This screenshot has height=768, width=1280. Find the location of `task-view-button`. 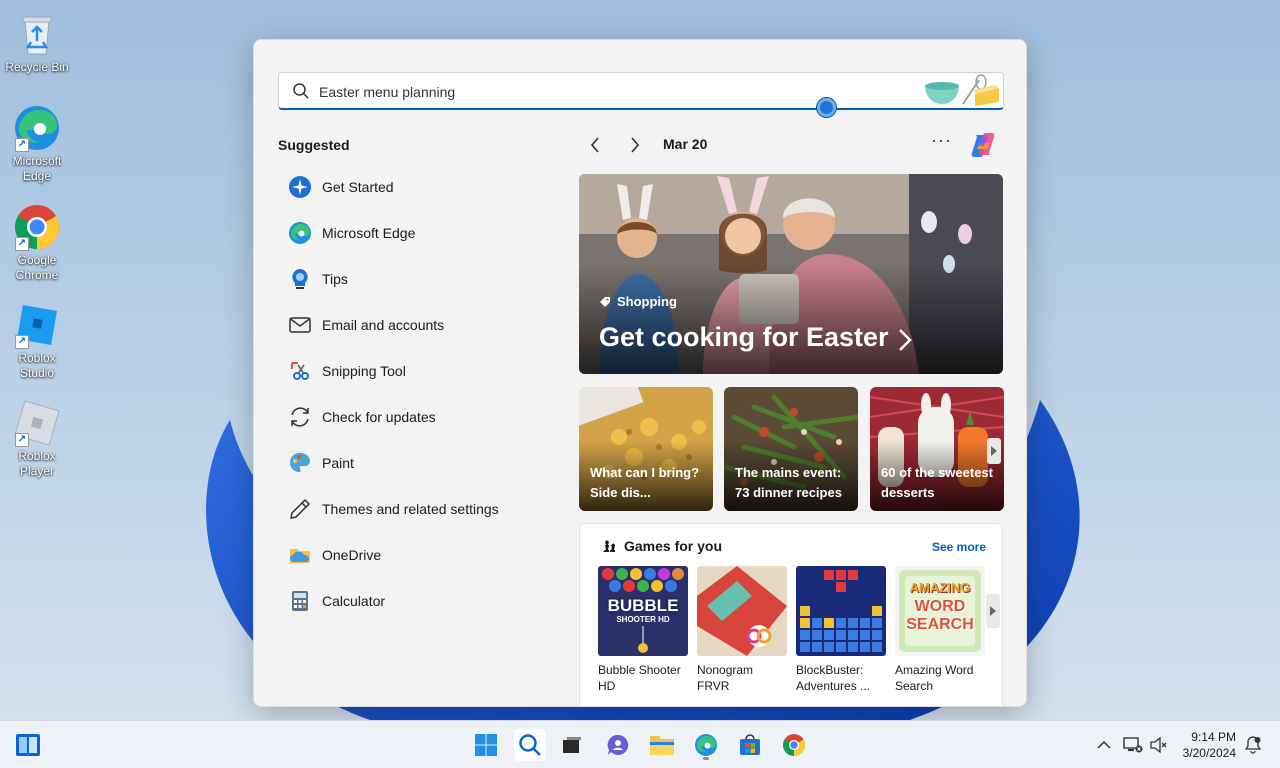

task-view-button is located at coordinates (572, 745).